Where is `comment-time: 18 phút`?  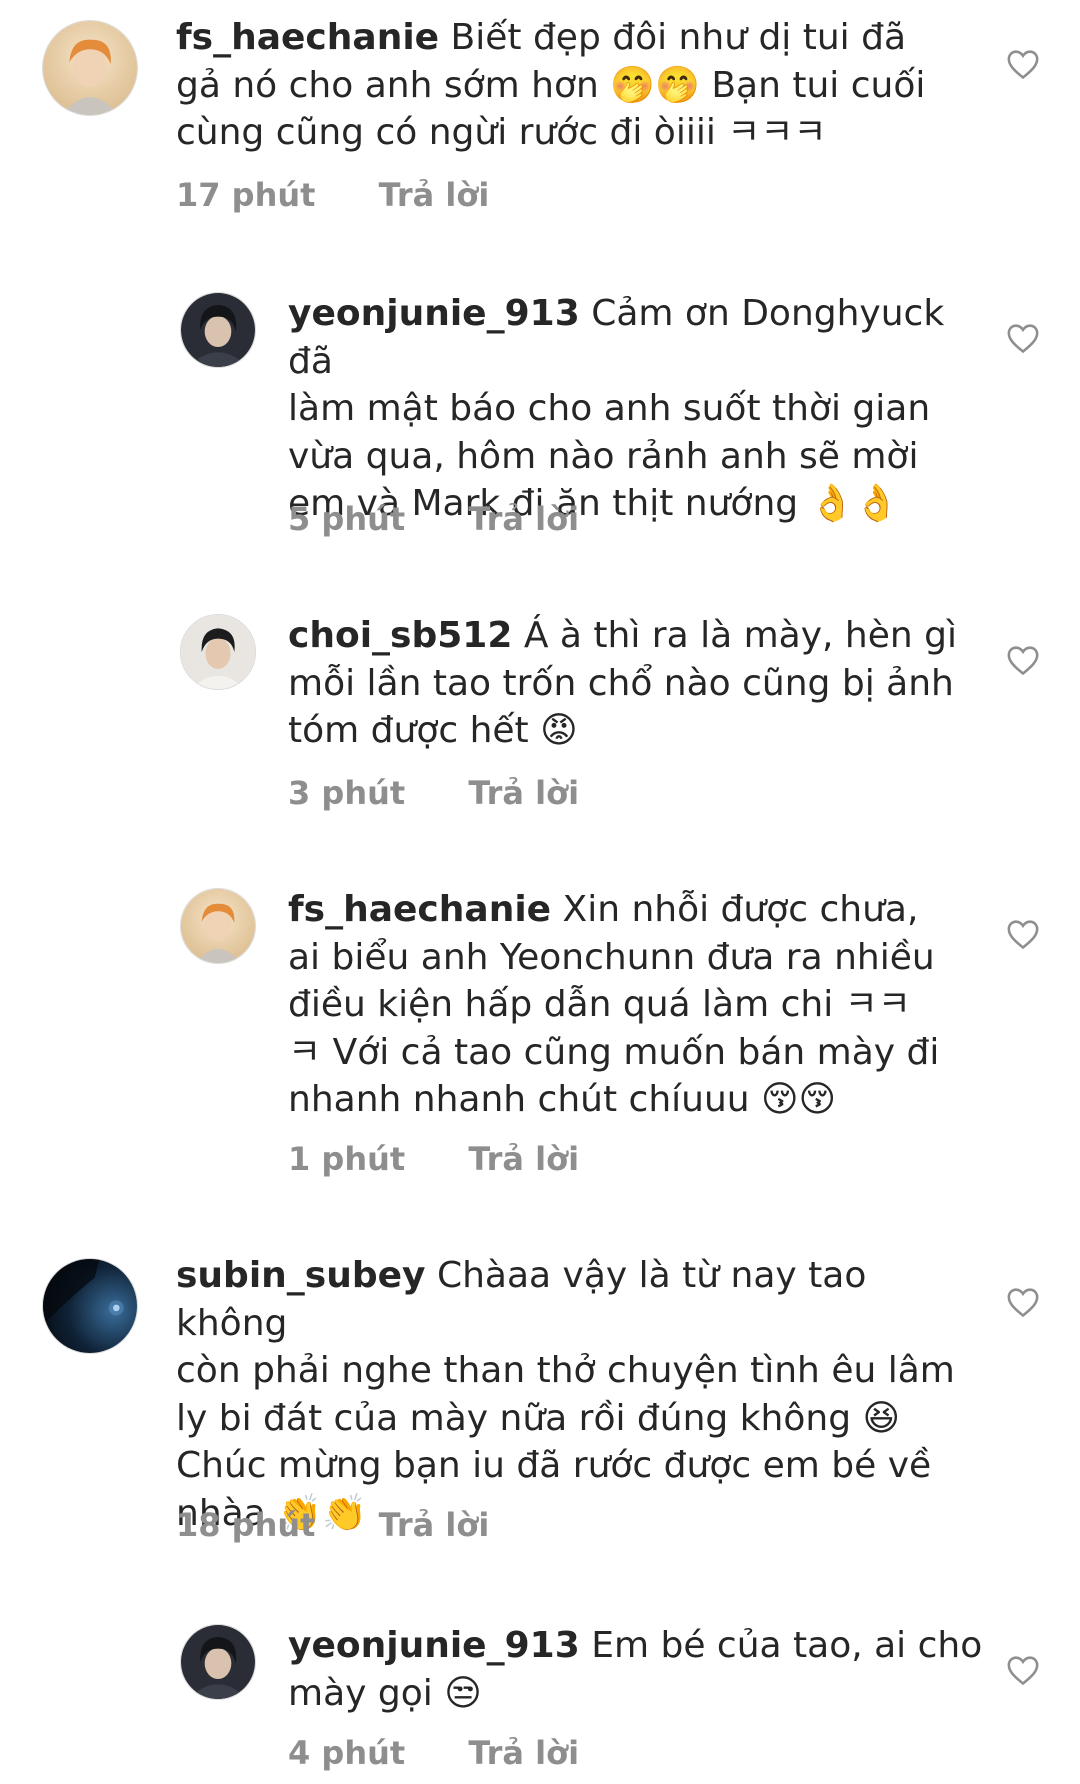 comment-time: 18 phút is located at coordinates (246, 1525).